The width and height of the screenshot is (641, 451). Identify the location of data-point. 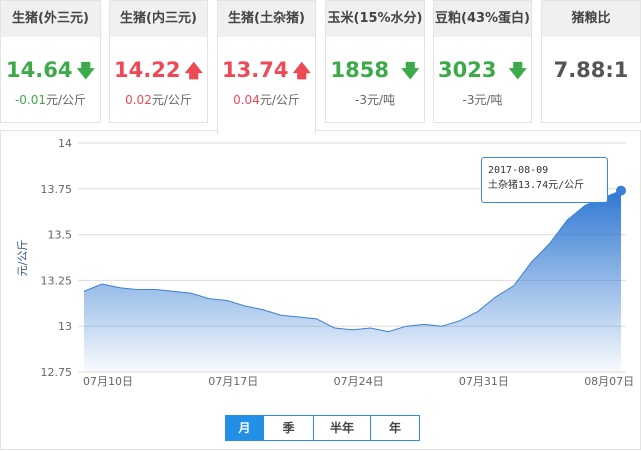
(621, 190).